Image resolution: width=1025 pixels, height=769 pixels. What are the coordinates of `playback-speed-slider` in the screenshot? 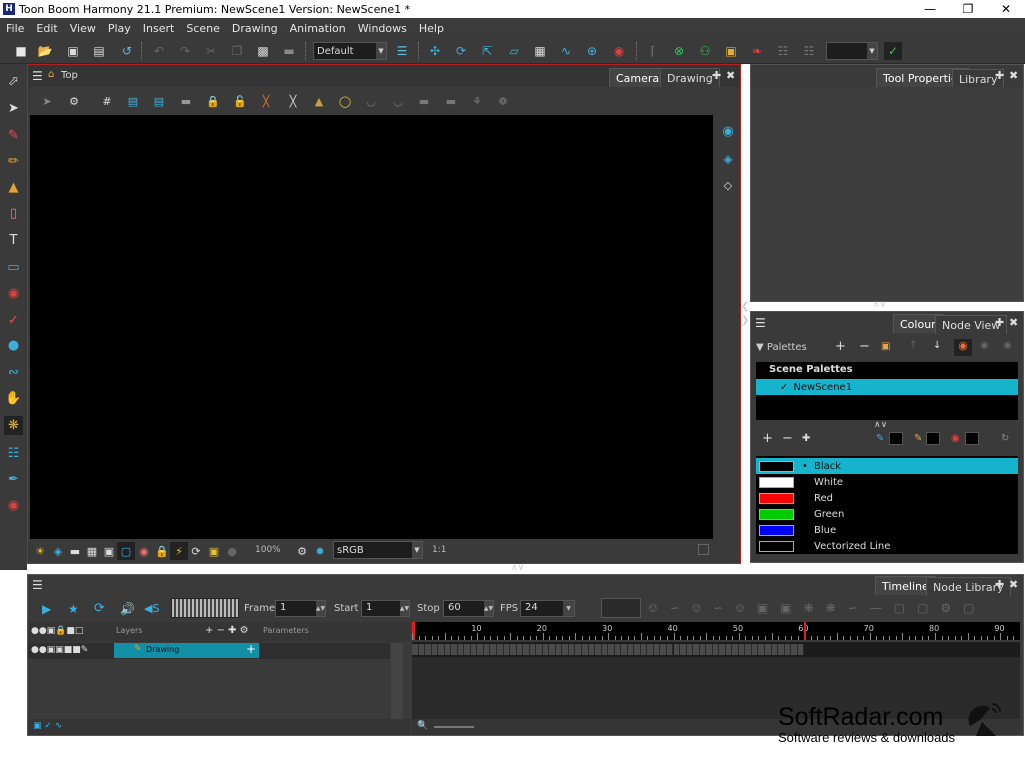 It's located at (205, 608).